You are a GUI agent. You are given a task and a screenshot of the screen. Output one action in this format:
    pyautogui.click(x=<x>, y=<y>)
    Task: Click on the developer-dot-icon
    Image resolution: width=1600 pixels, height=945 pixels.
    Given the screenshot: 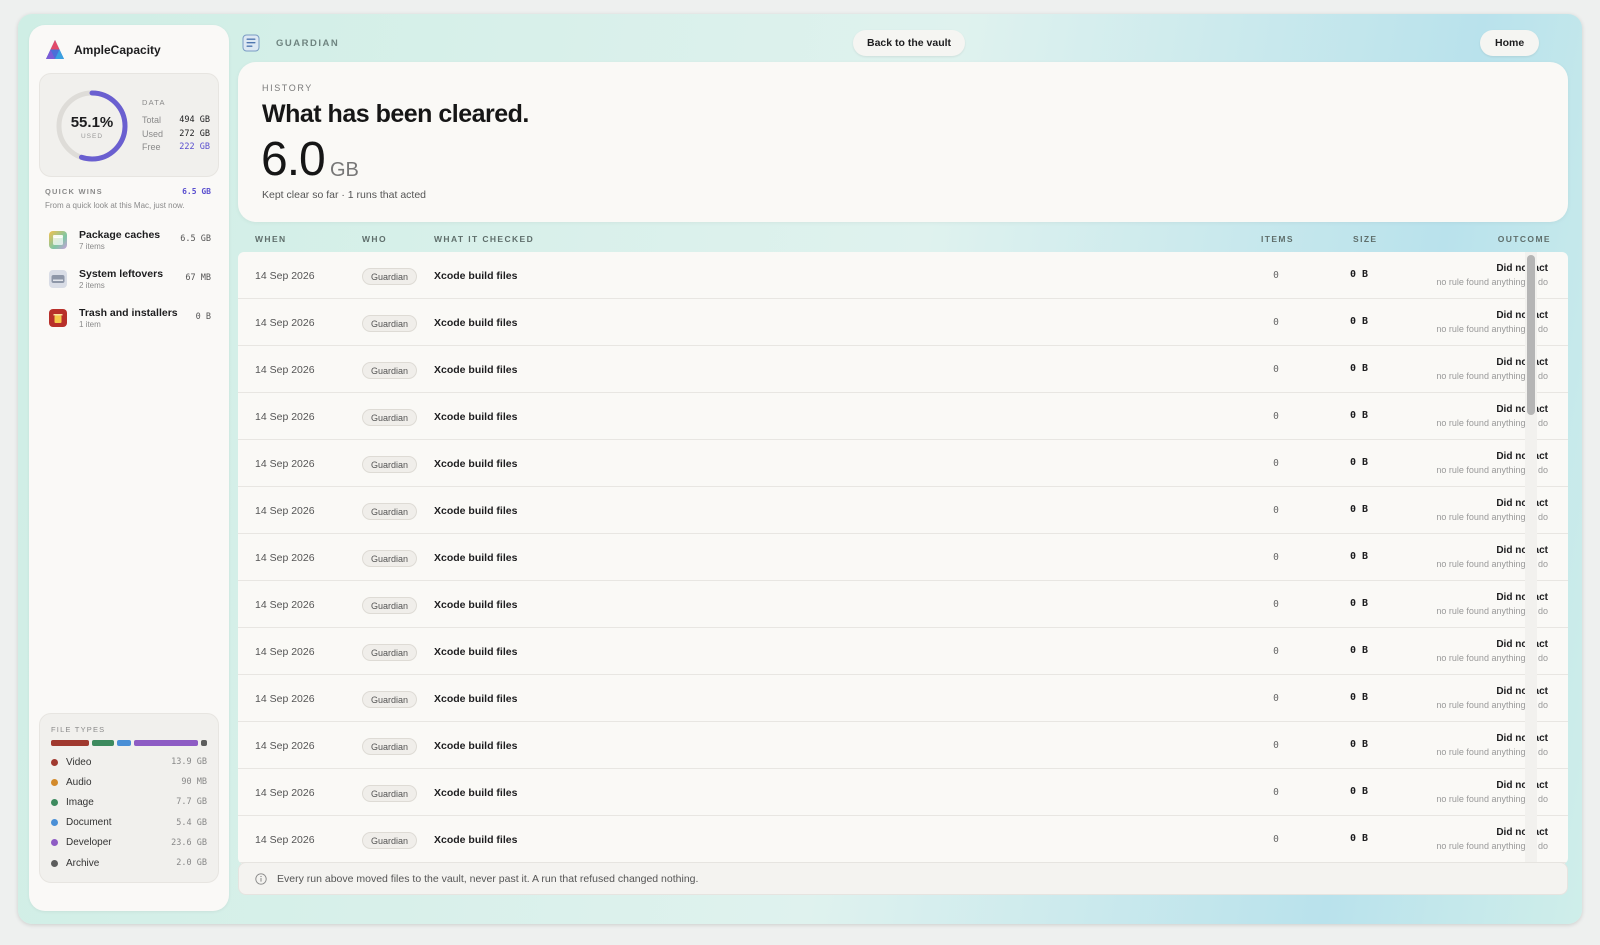 What is the action you would take?
    pyautogui.click(x=54, y=843)
    